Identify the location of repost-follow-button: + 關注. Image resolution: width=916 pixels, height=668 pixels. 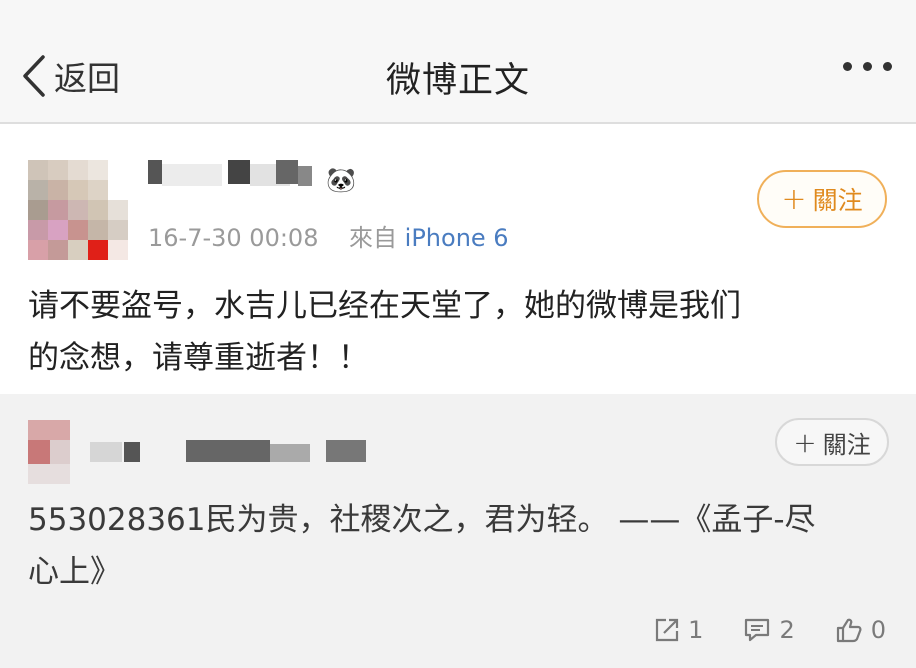
(832, 442).